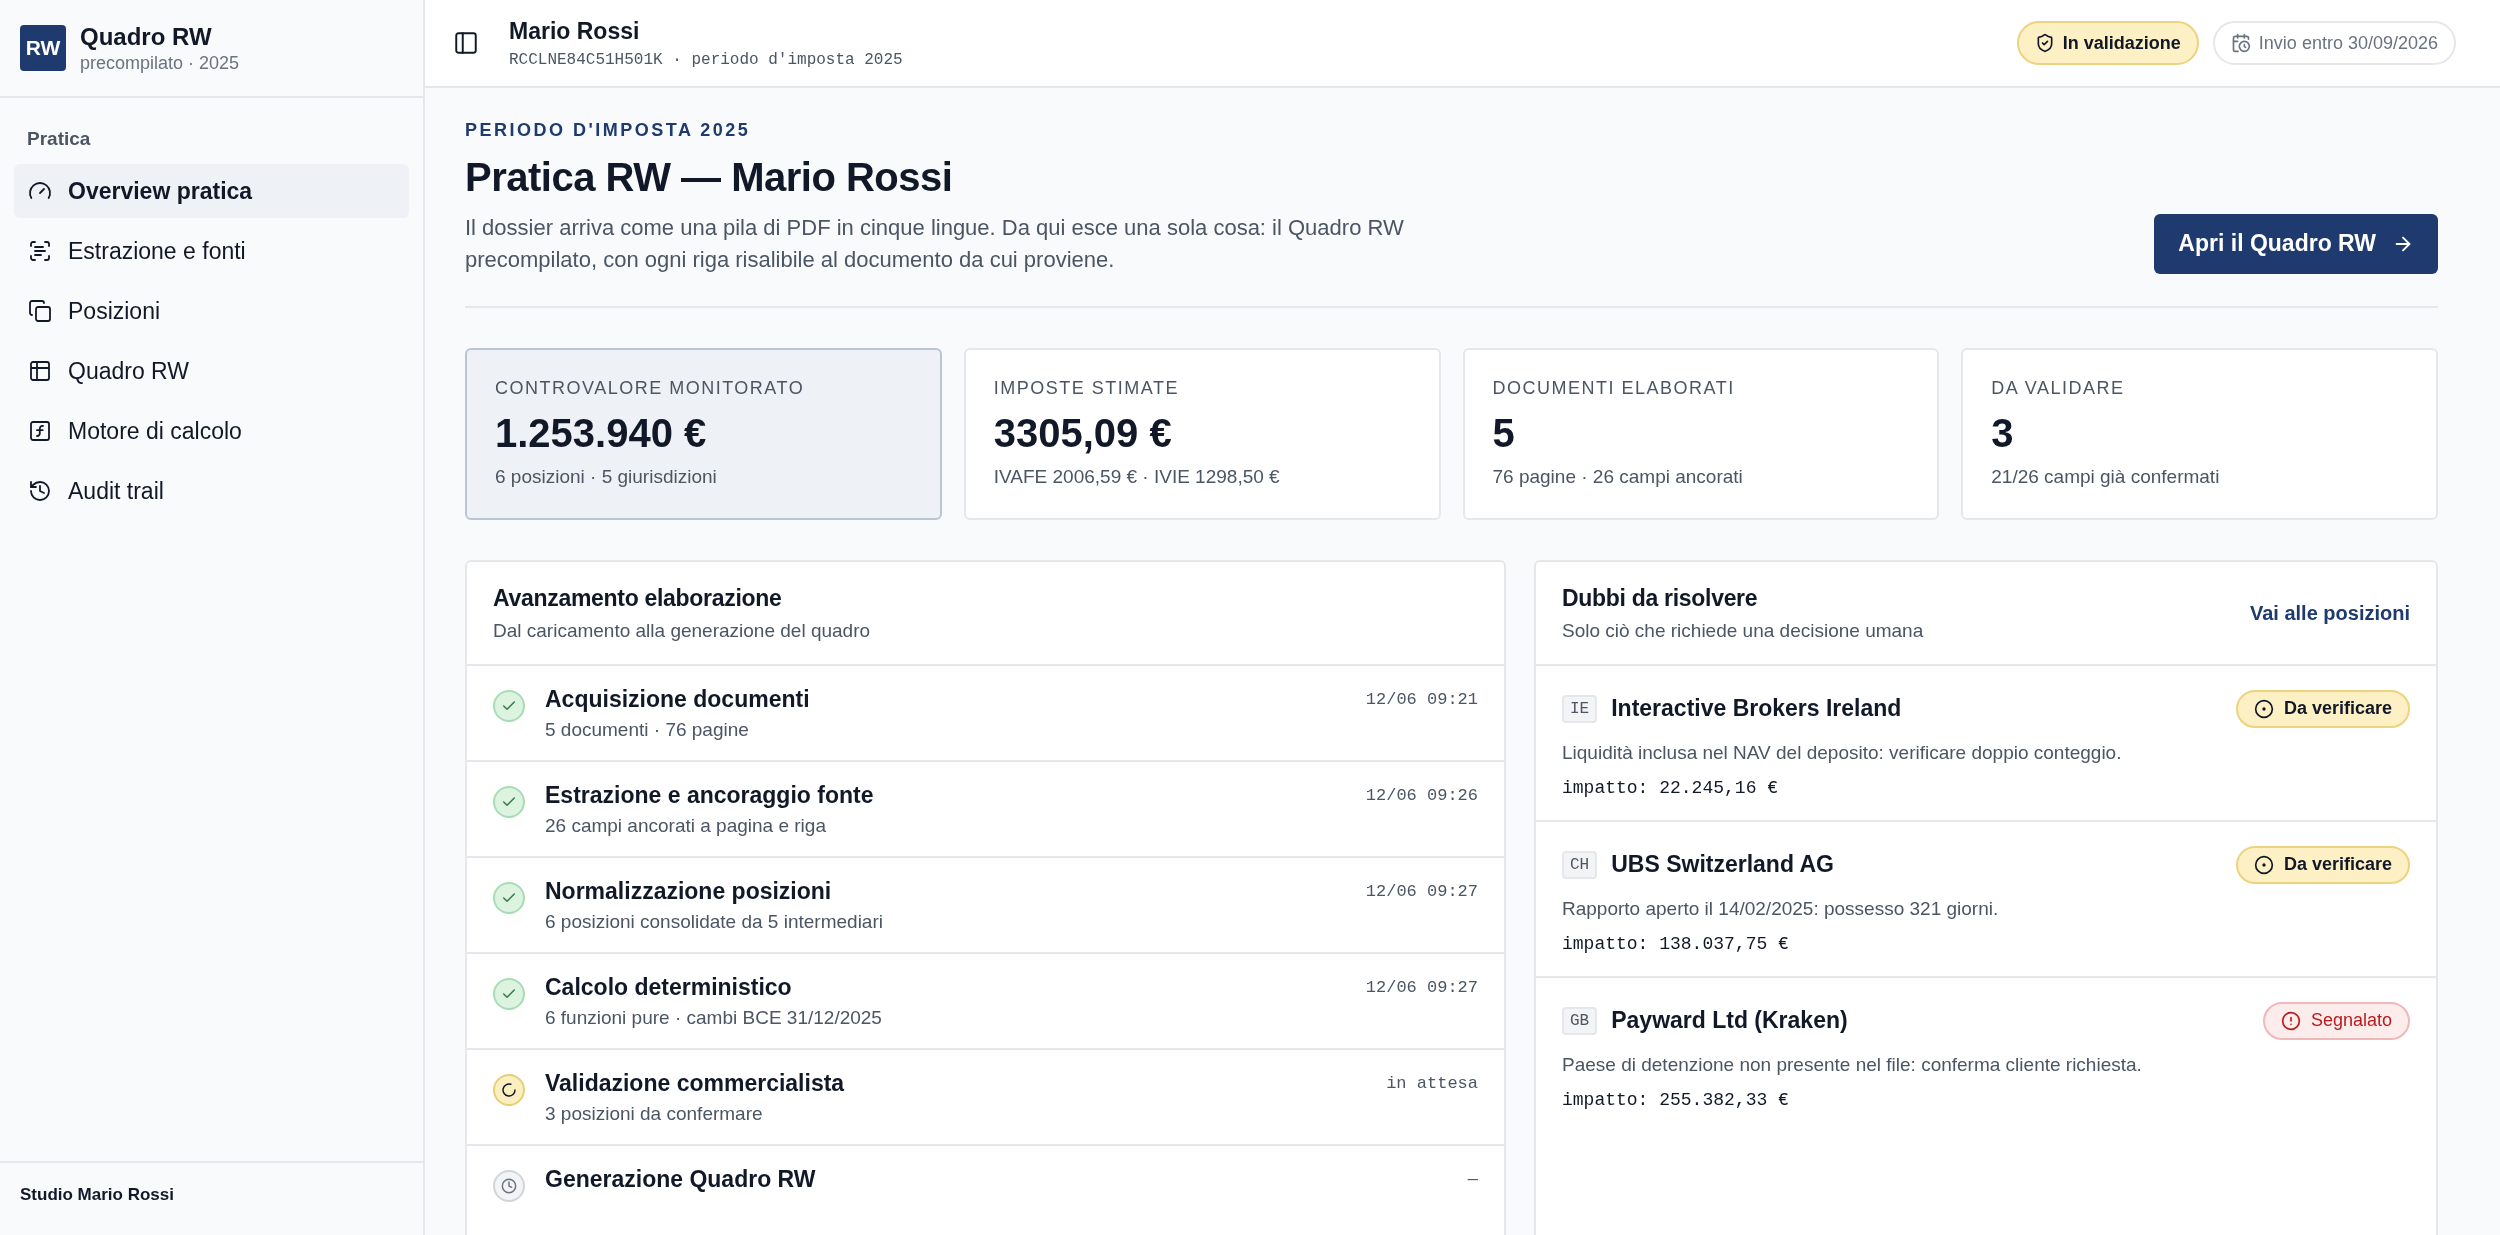 The image size is (2500, 1235). Describe the element at coordinates (2334, 43) in the screenshot. I see `deadline-badge: Invio entro 30/09/2026` at that location.